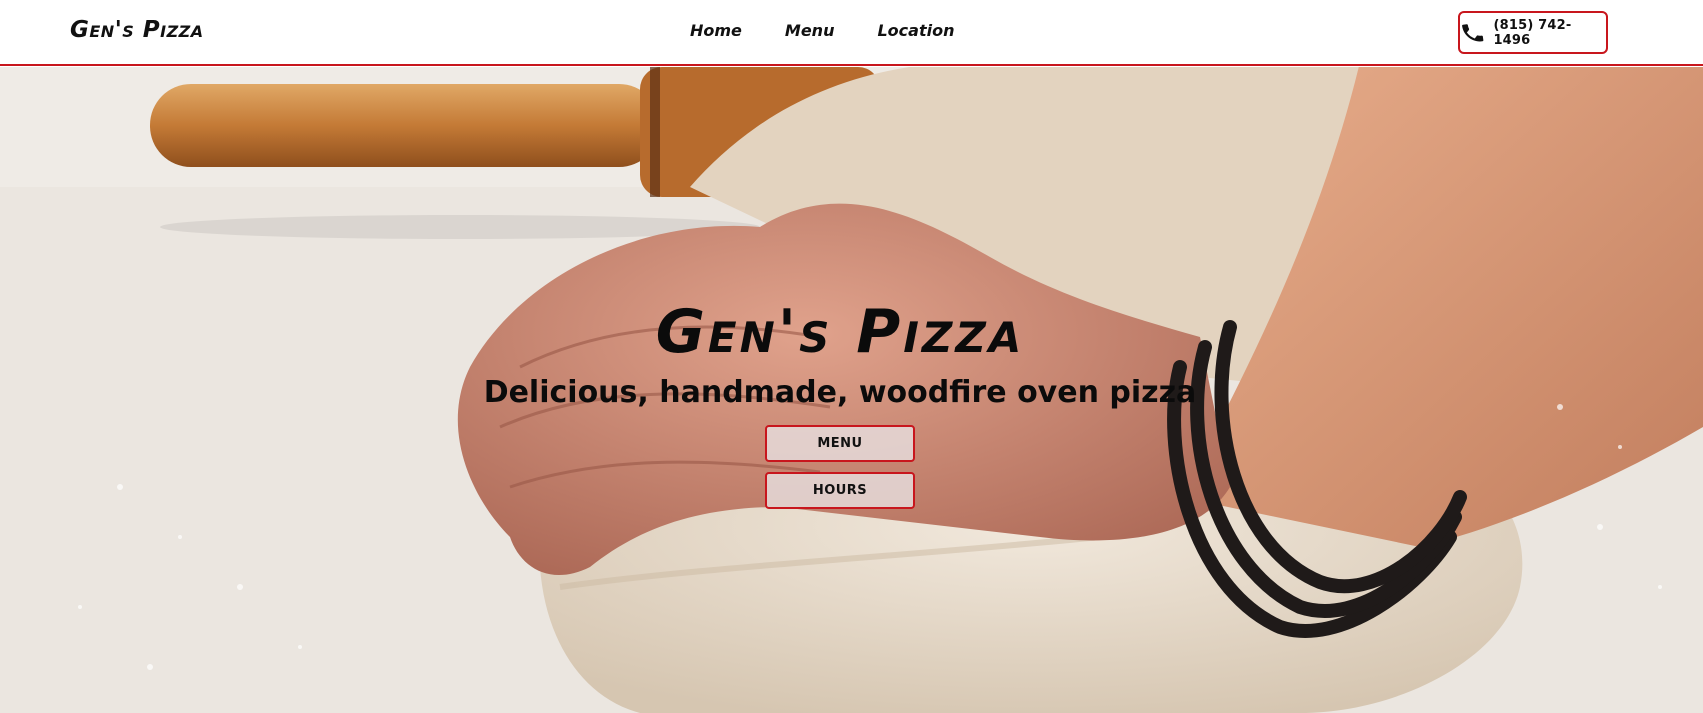 Image resolution: width=1703 pixels, height=713 pixels. Describe the element at coordinates (840, 332) in the screenshot. I see `hero-title: Gen's Pizza` at that location.